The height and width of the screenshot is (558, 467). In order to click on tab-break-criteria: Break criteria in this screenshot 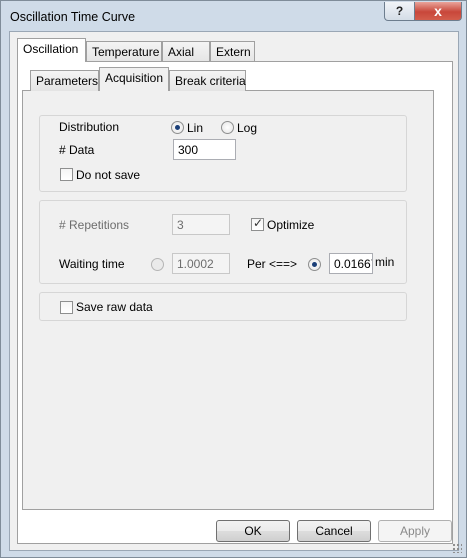, I will do `click(207, 80)`.